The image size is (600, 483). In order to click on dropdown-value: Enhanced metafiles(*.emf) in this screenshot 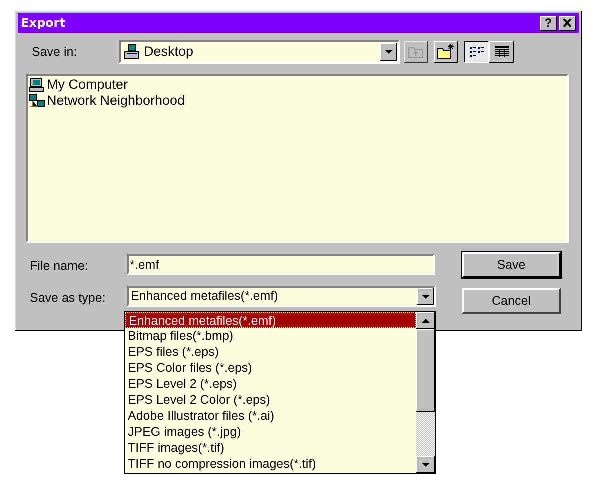, I will do `click(205, 297)`.